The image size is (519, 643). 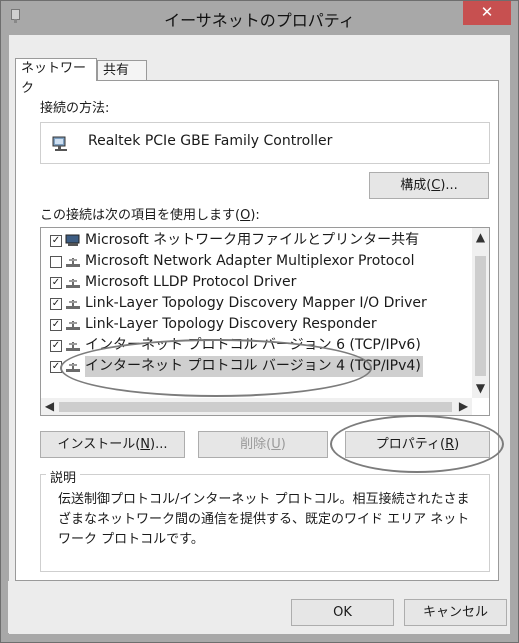 What do you see at coordinates (56, 262) in the screenshot?
I see `checkbox` at bounding box center [56, 262].